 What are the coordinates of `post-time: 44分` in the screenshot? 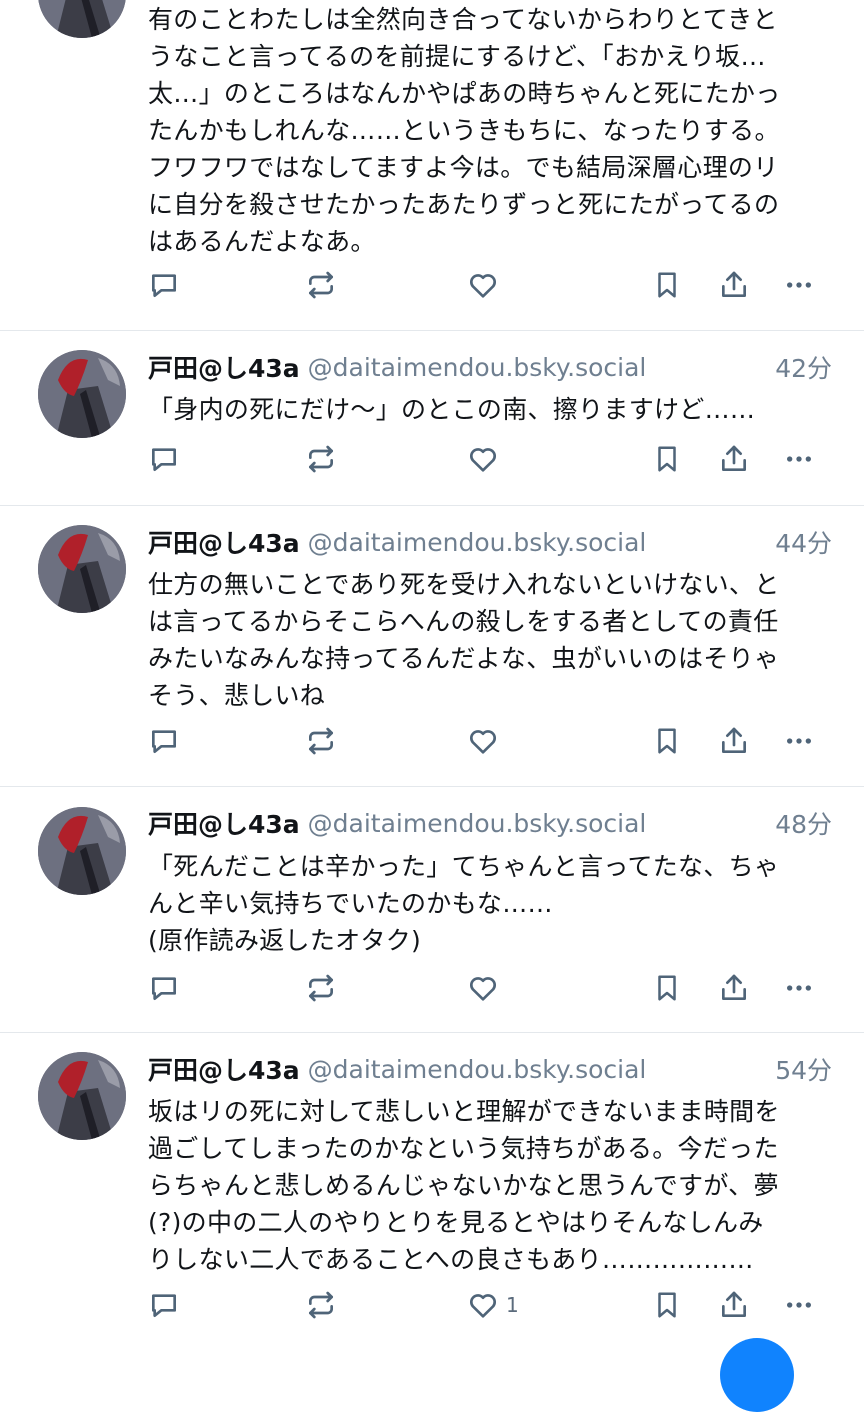 It's located at (803, 542).